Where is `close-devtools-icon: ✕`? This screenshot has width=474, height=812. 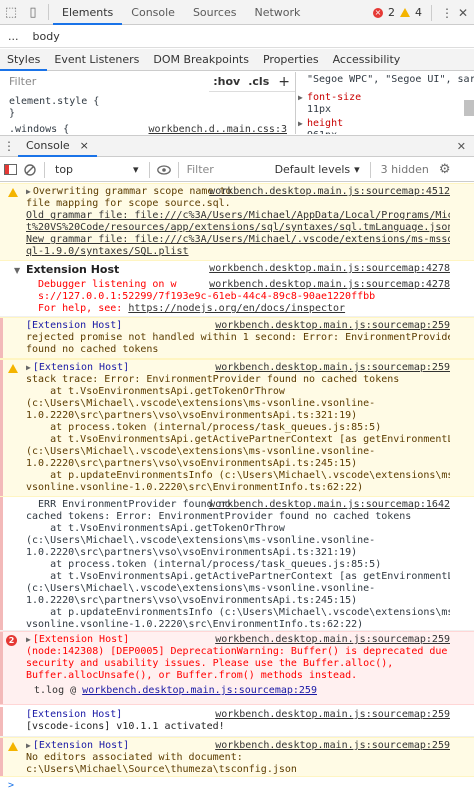 close-devtools-icon: ✕ is located at coordinates (463, 13).